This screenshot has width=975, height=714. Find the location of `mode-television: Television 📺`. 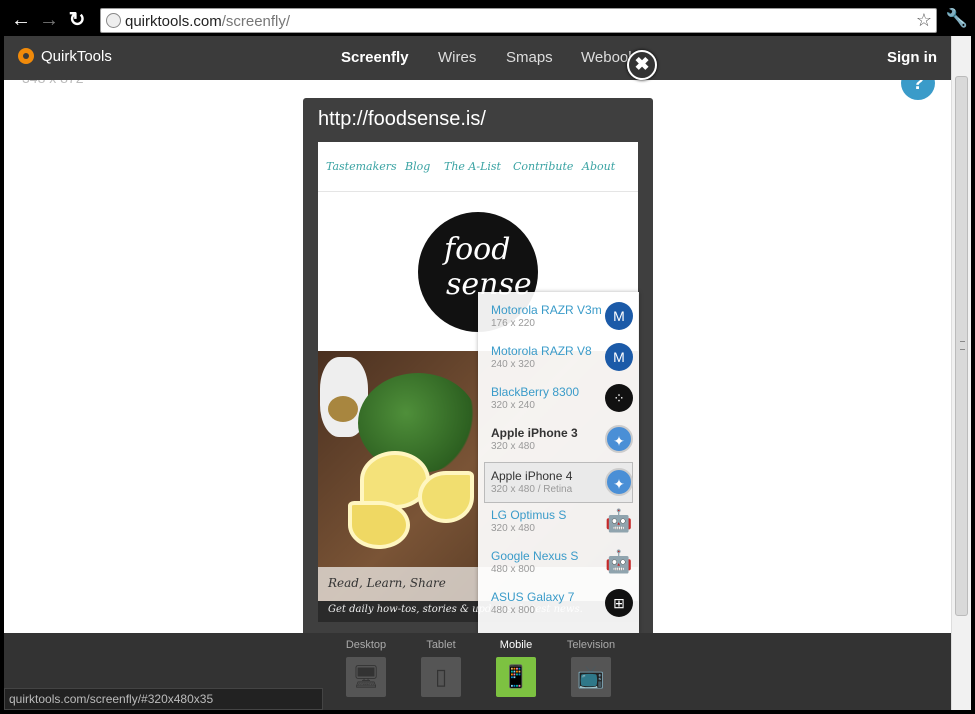

mode-television: Television 📺 is located at coordinates (591, 668).